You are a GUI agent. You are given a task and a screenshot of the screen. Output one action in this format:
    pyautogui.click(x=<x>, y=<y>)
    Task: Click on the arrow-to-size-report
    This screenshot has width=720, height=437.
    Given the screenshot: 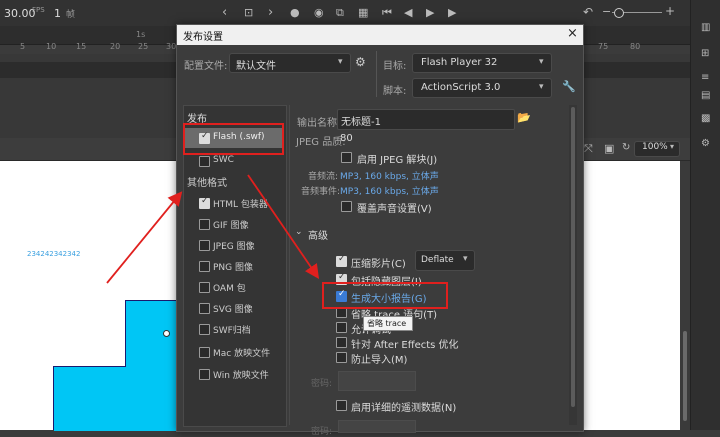 What is the action you would take?
    pyautogui.click(x=283, y=226)
    